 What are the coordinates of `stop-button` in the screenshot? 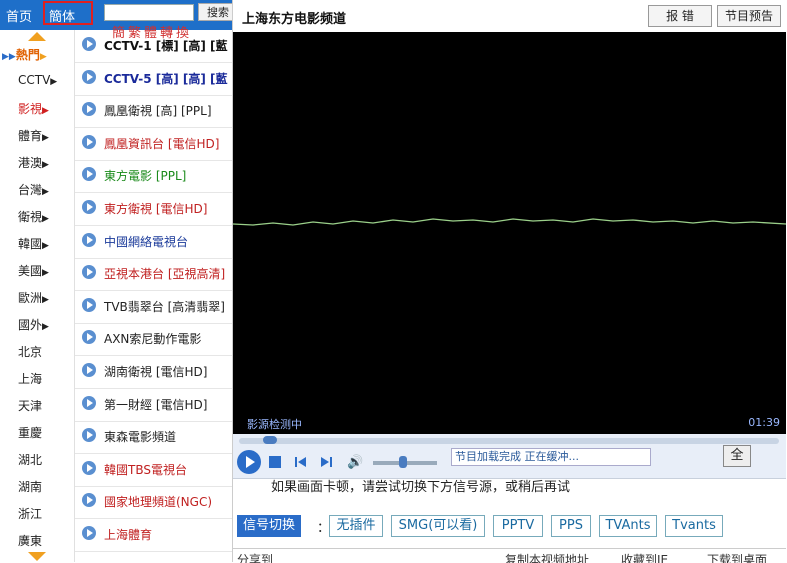 It's located at (275, 462).